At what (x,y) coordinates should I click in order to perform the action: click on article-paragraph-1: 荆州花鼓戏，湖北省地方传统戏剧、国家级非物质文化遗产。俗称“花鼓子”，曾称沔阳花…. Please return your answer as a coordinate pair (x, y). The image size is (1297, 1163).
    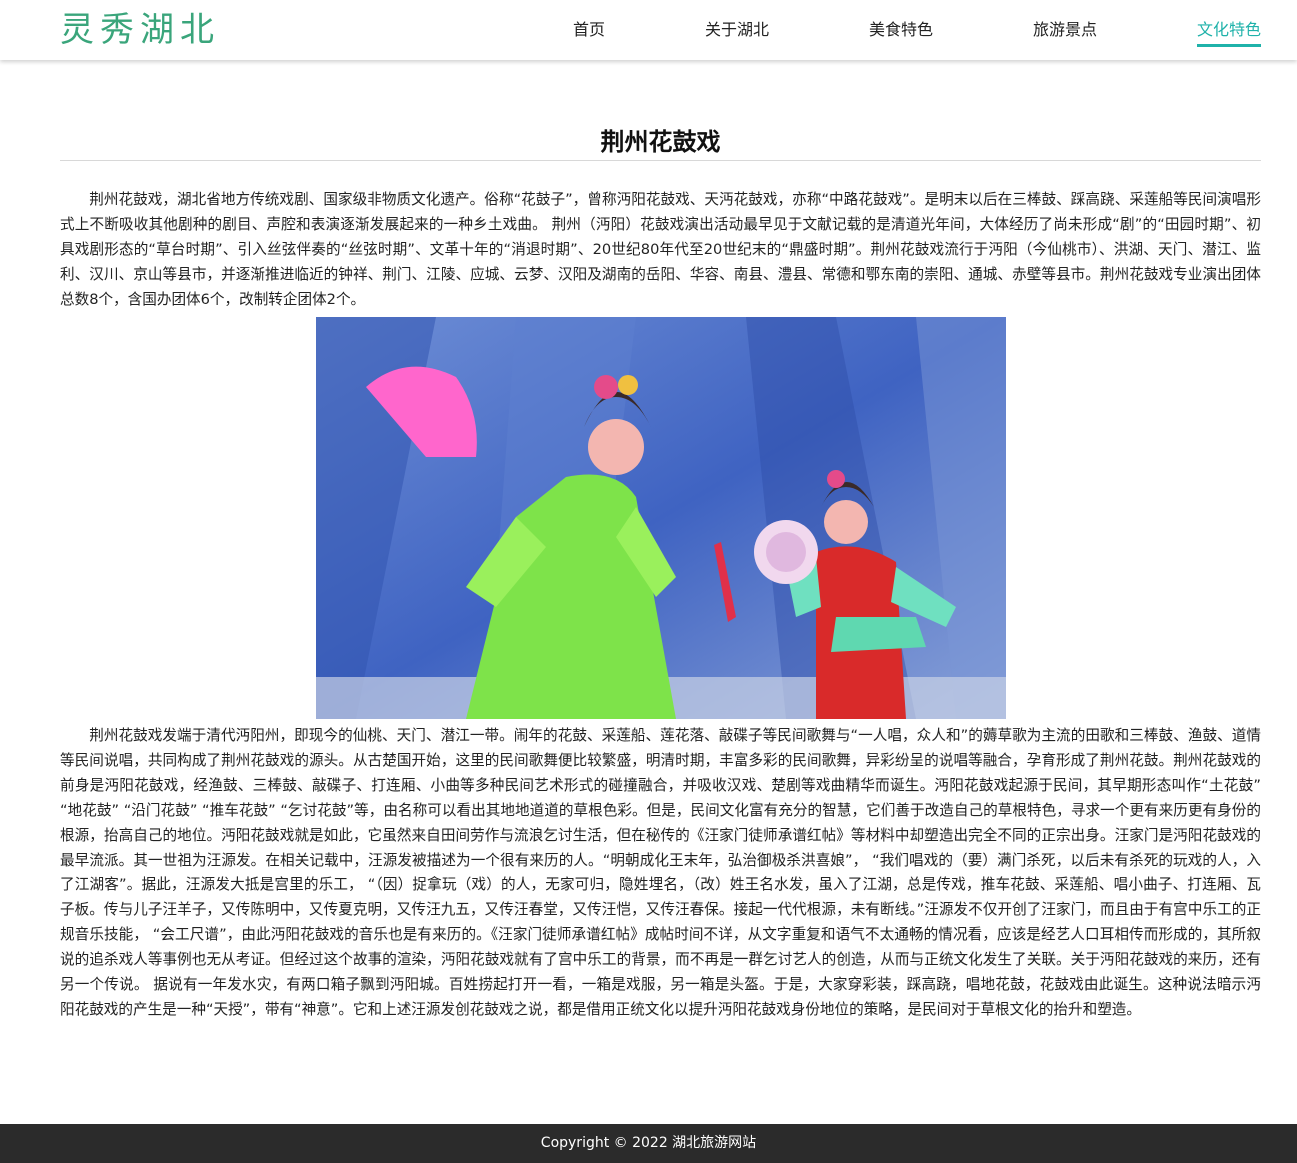
    Looking at the image, I should click on (660, 249).